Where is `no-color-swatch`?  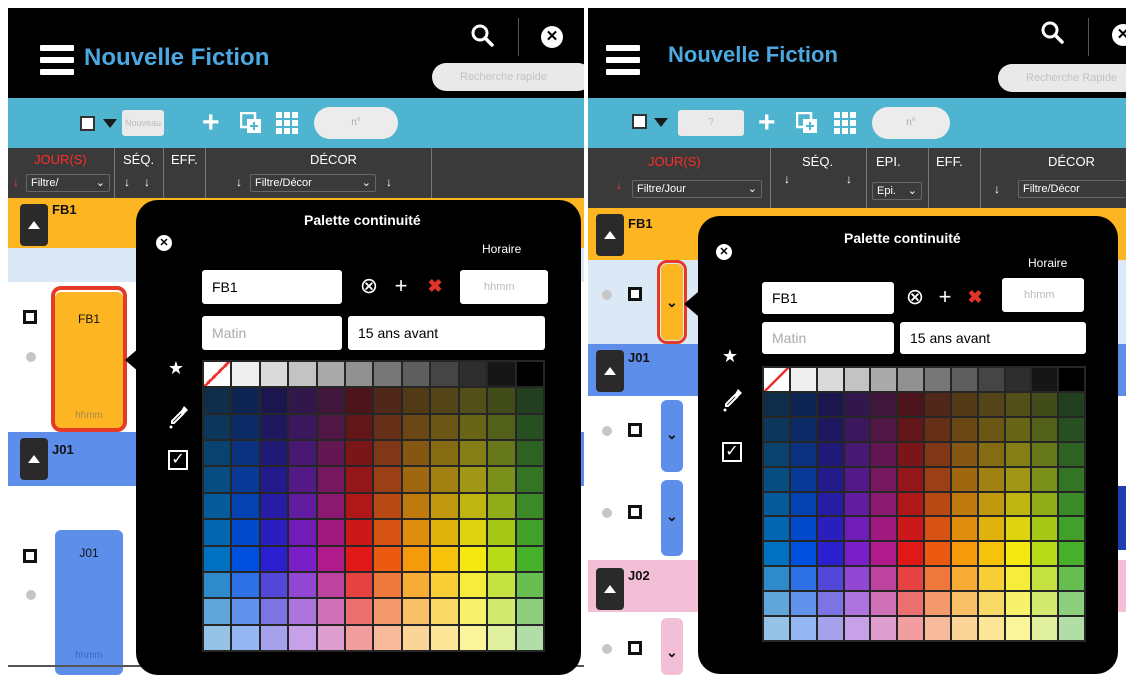 no-color-swatch is located at coordinates (776, 379).